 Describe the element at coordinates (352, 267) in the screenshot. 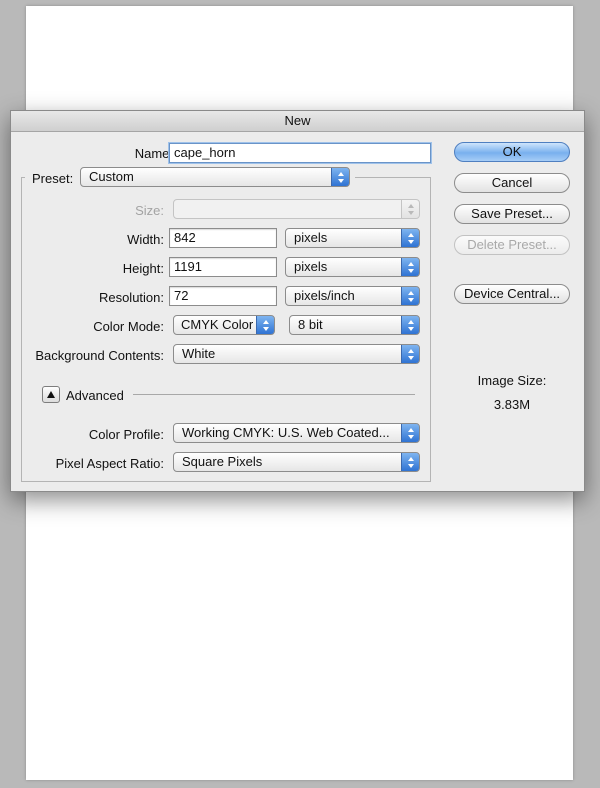

I see `height-unit-select: pixels` at that location.